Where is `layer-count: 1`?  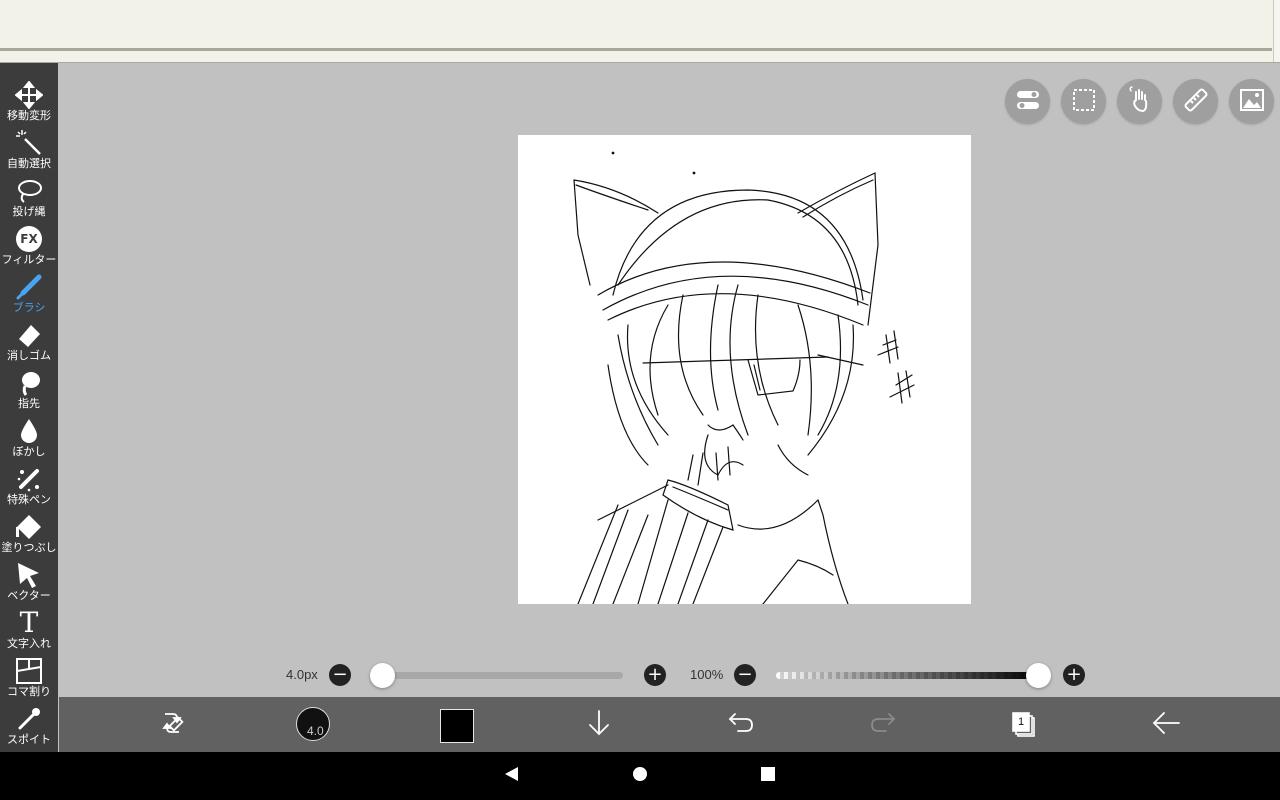
layer-count: 1 is located at coordinates (1021, 721).